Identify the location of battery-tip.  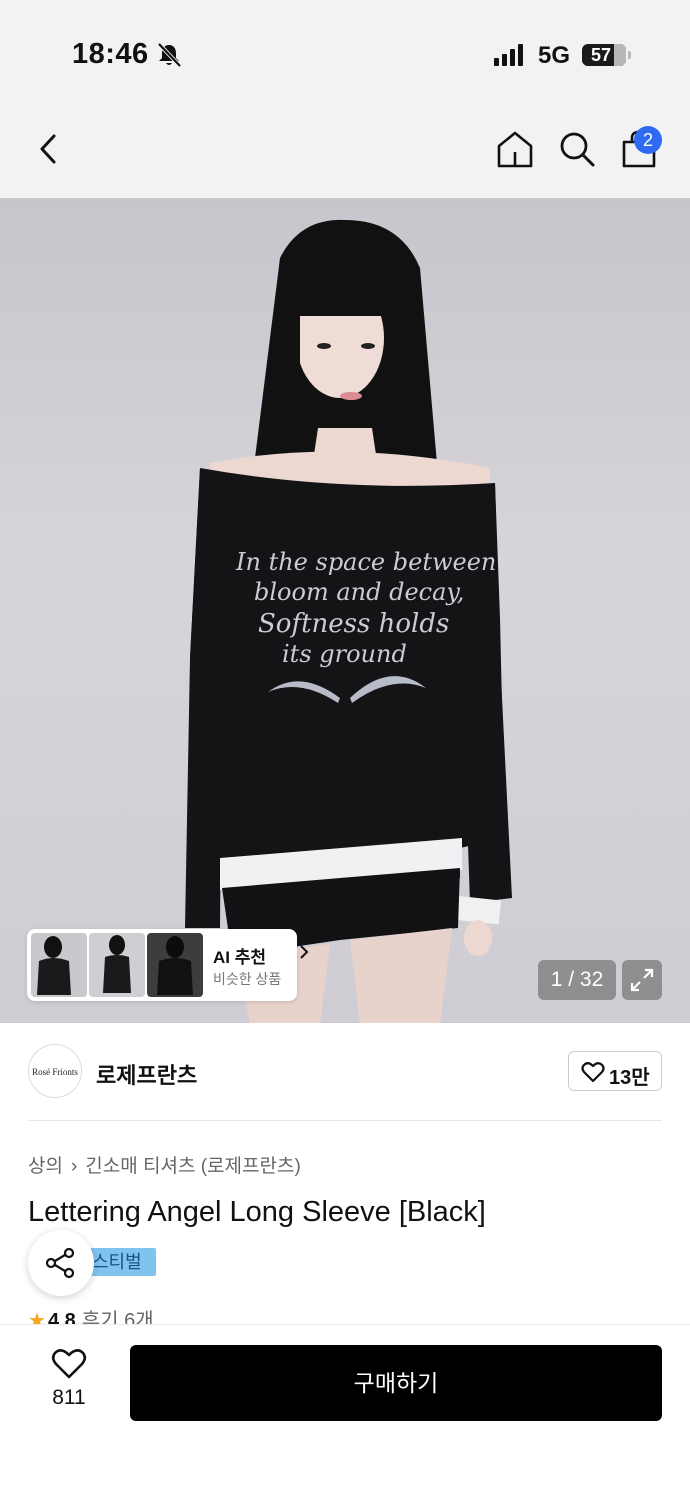
(629, 55).